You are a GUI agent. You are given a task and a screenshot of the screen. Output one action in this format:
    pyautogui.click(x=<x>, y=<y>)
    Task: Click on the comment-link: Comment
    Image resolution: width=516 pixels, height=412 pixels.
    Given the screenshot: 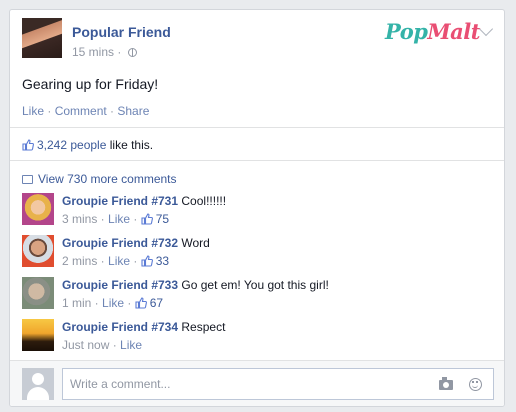 What is the action you would take?
    pyautogui.click(x=81, y=111)
    